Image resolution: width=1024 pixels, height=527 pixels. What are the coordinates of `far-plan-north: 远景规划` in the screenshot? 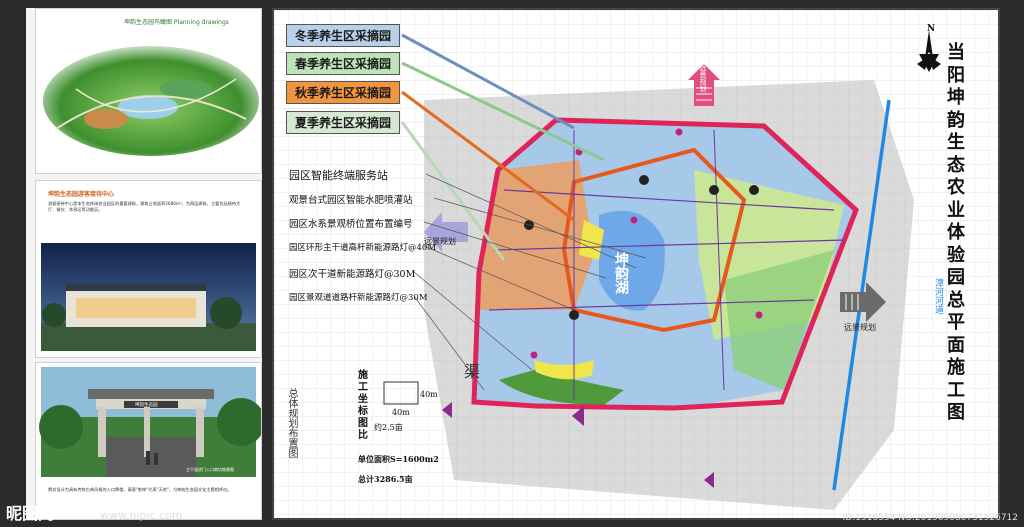 It's located at (703, 78).